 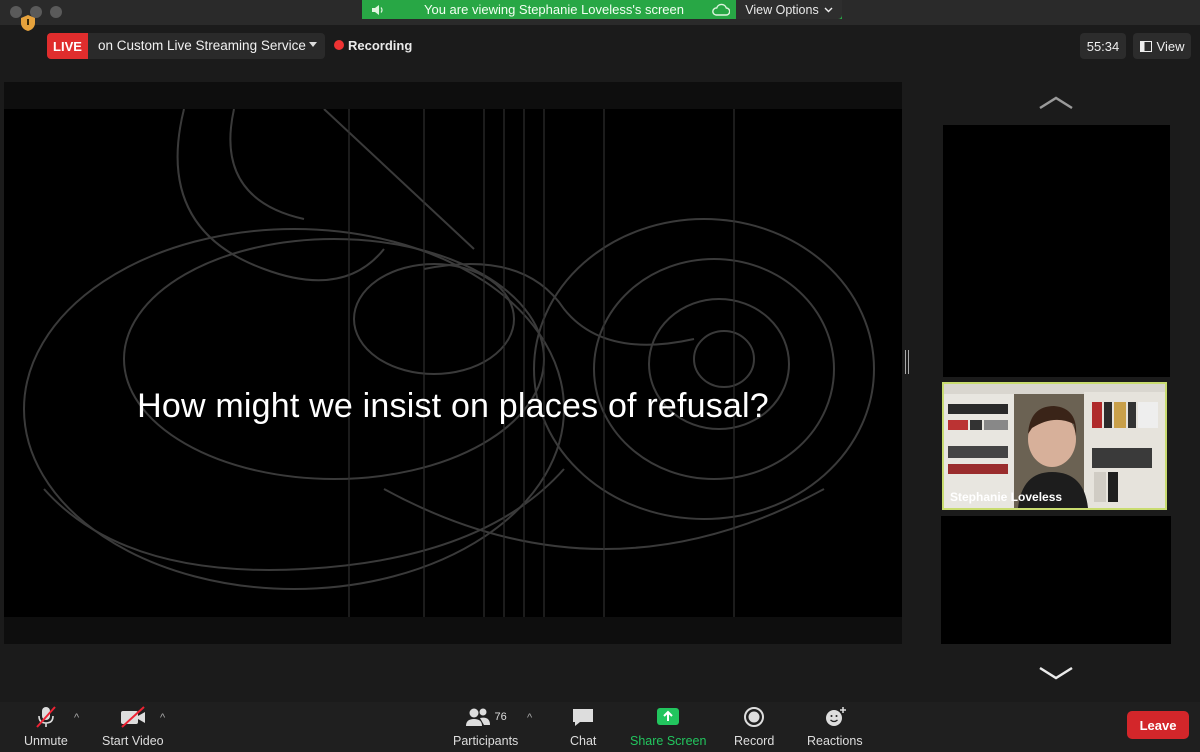 I want to click on live-stream-dropdown: LIVE on Custom Live Streaming Service, so click(x=186, y=46).